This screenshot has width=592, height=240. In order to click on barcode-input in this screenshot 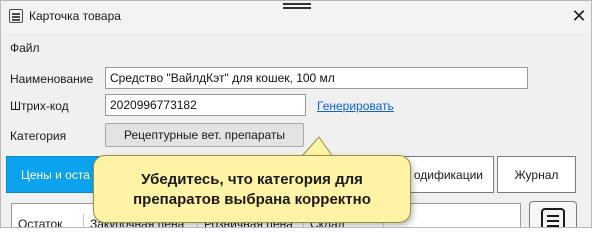, I will do `click(205, 105)`.